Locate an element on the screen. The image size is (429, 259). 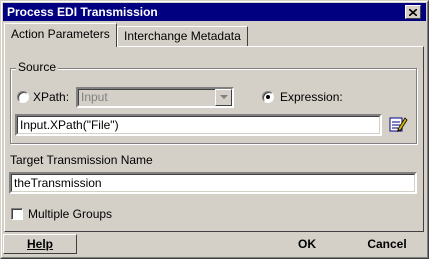
title-bar: Process EDI Transmission is located at coordinates (214, 12).